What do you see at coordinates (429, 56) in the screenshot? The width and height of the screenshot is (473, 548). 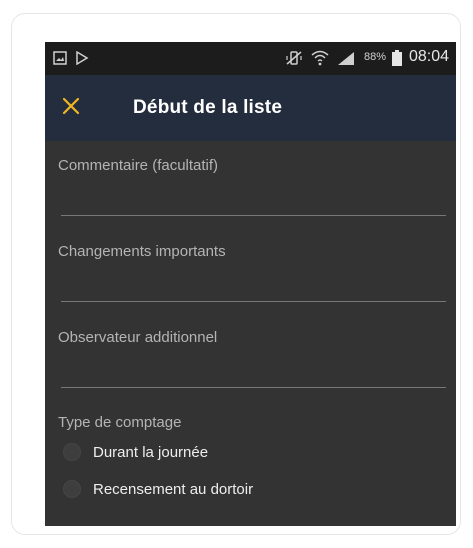 I see `status-time: 08:04` at bounding box center [429, 56].